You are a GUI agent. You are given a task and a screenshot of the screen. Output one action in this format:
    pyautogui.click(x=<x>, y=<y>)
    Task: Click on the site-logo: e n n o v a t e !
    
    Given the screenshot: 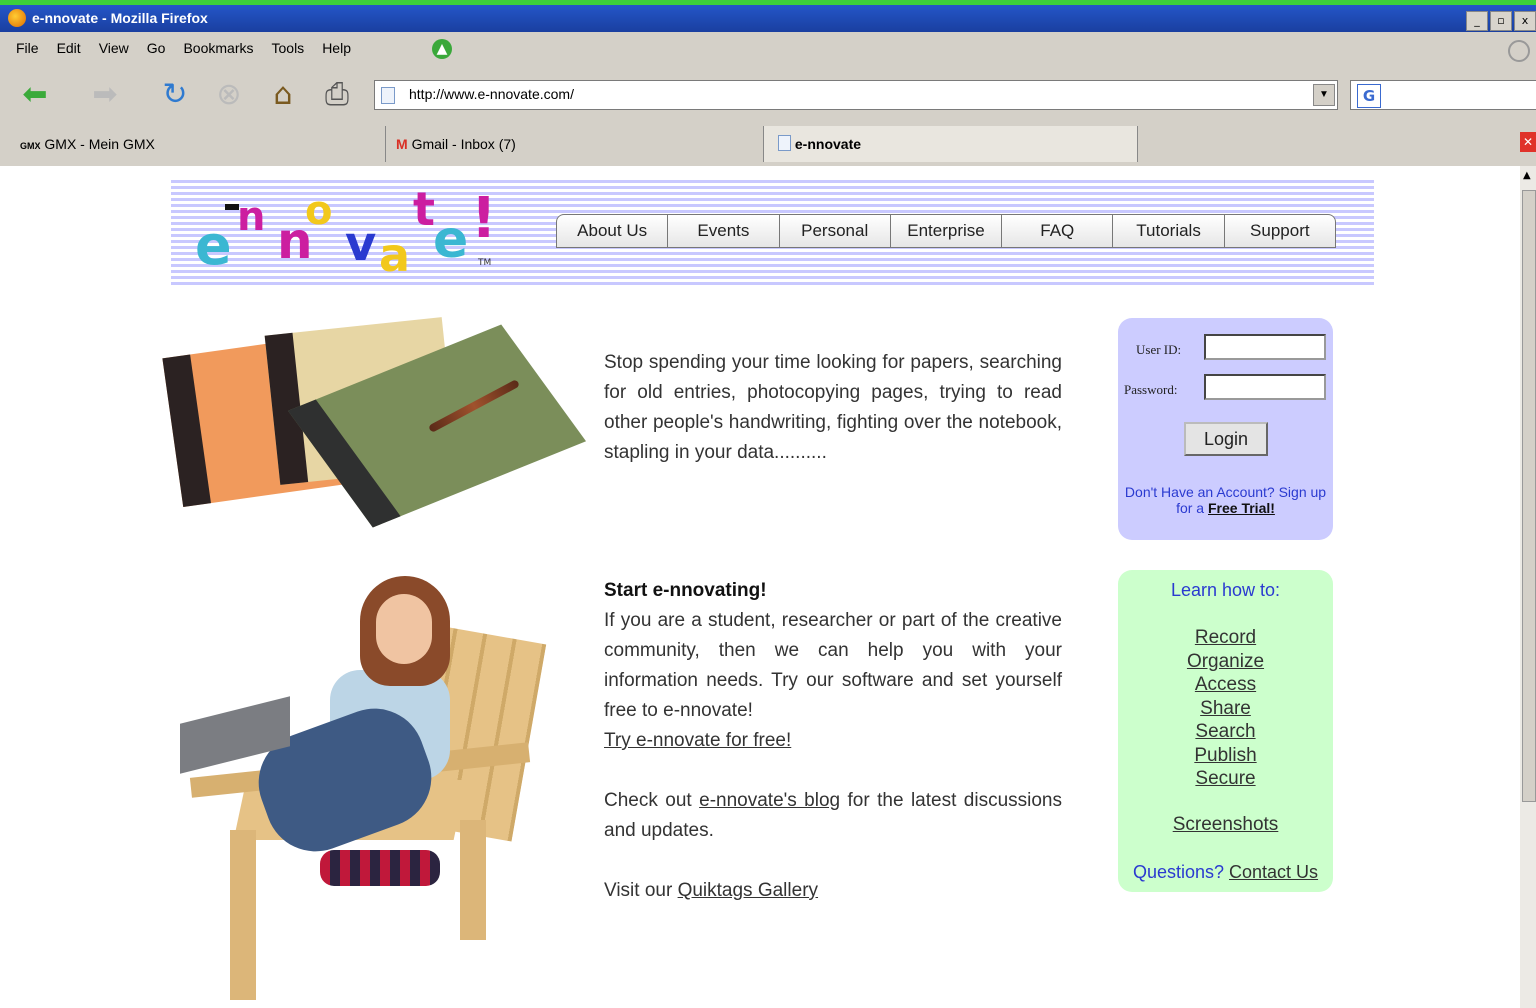 What is the action you would take?
    pyautogui.click(x=350, y=232)
    